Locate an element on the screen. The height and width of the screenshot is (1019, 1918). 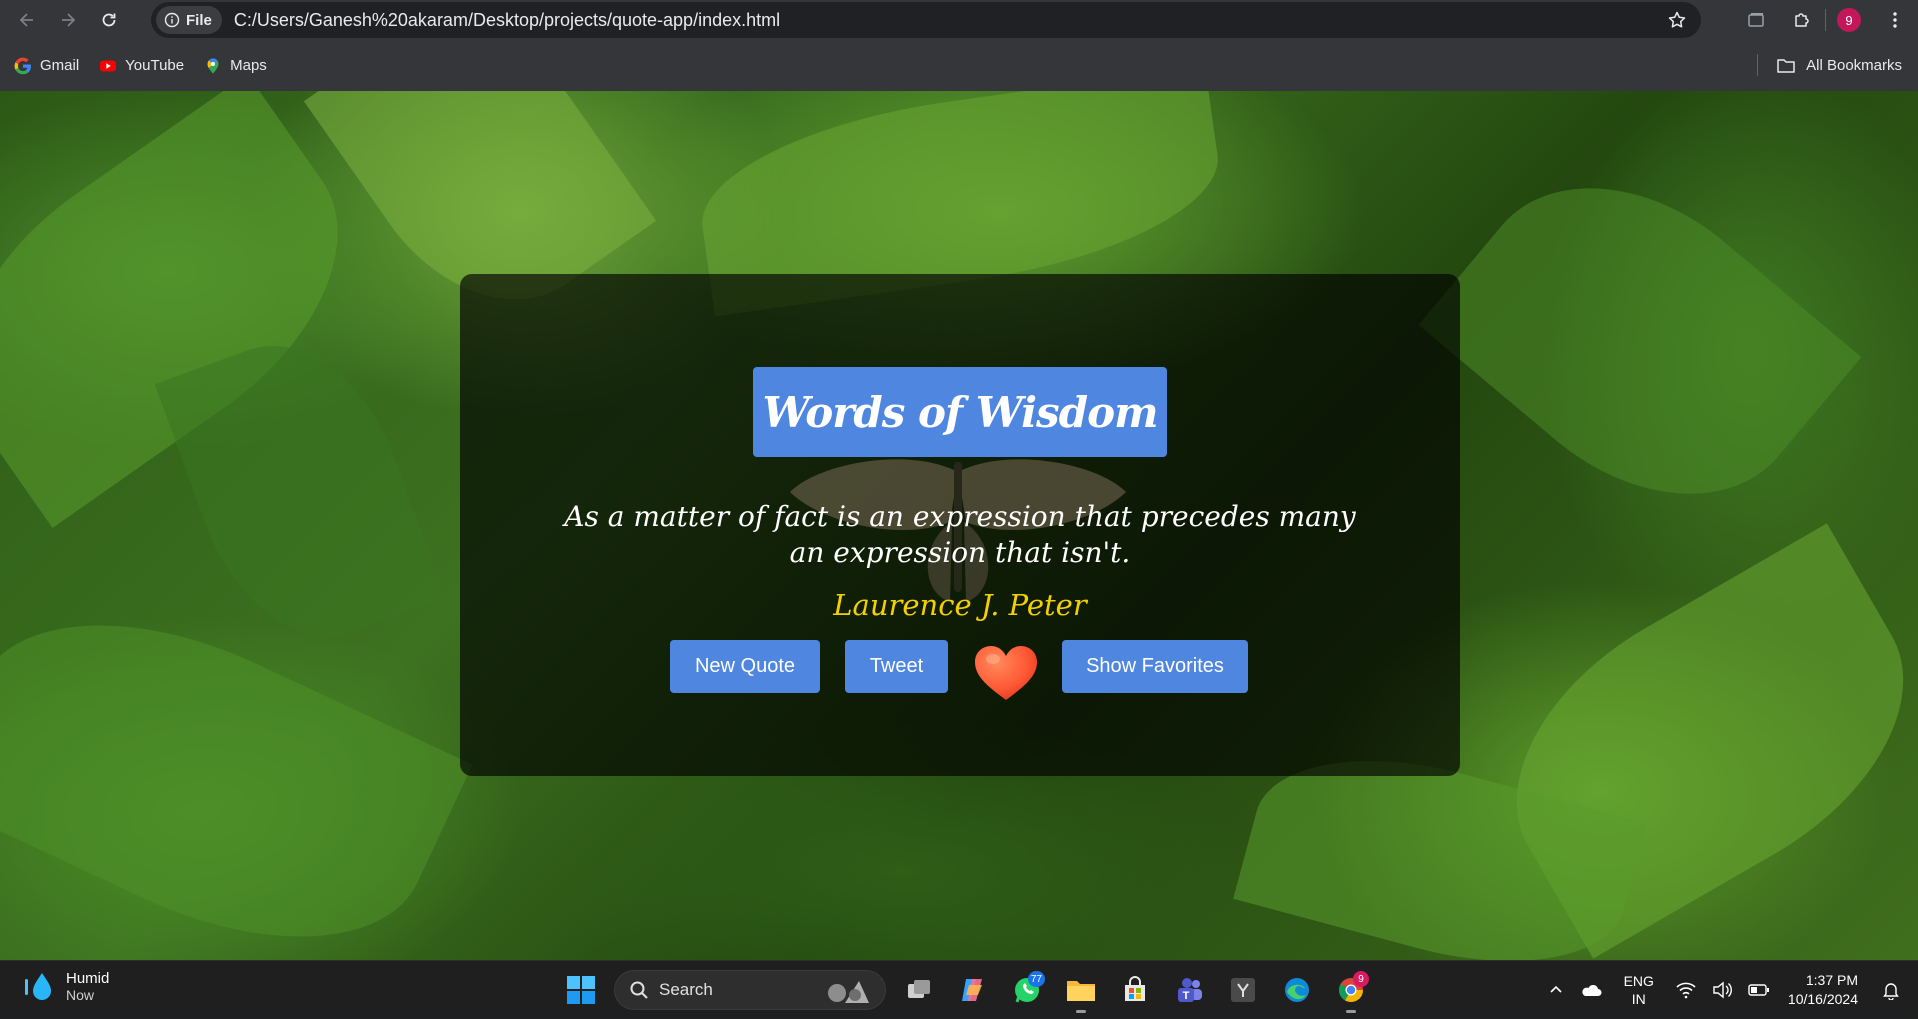
bookmark-gmail: Gmail is located at coordinates (49, 66).